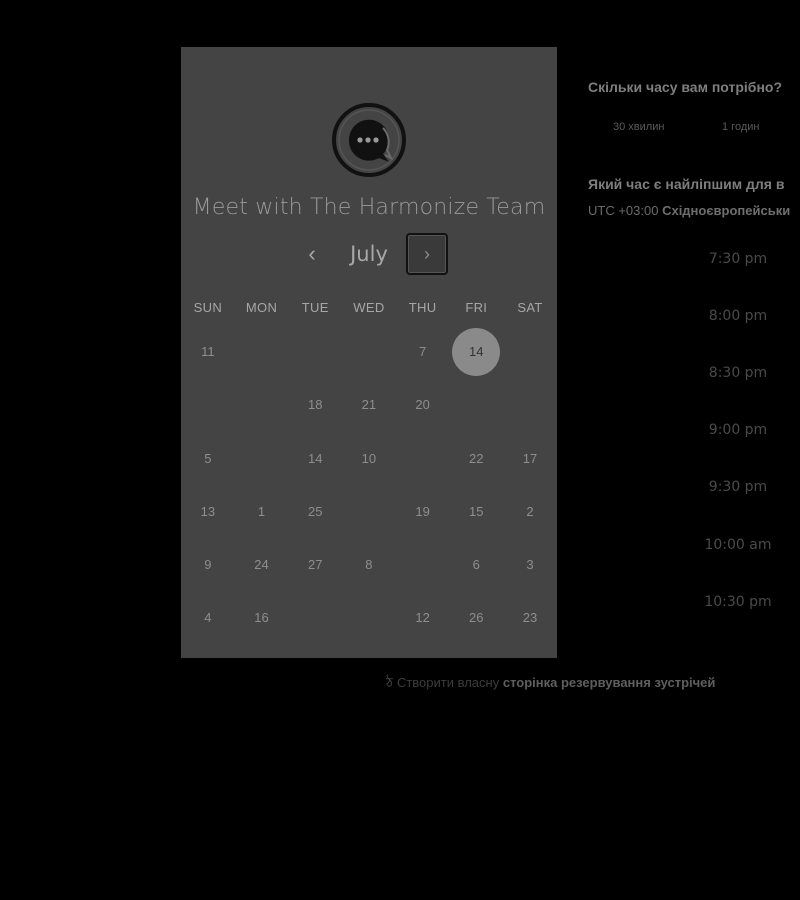 The height and width of the screenshot is (900, 800). I want to click on calendar-day: 4, so click(208, 617).